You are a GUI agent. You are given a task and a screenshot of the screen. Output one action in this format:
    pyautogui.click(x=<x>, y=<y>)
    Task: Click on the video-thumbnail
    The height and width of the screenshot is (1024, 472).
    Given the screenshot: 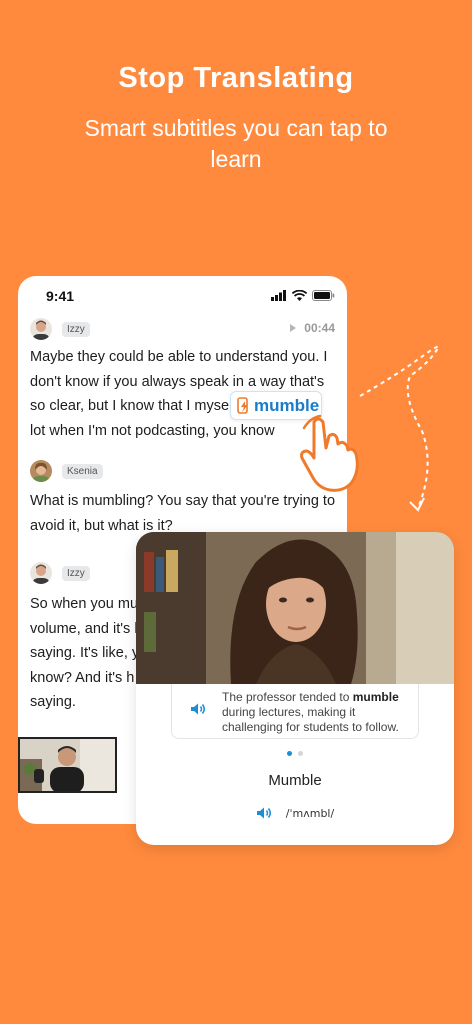 What is the action you would take?
    pyautogui.click(x=67, y=765)
    